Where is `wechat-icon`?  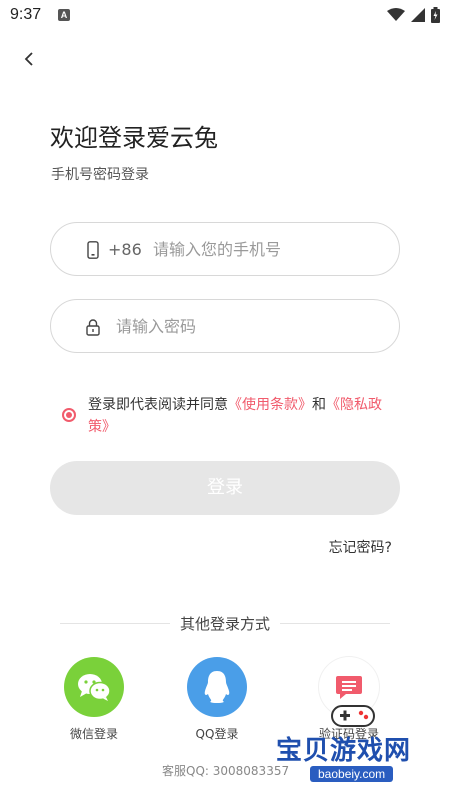 wechat-icon is located at coordinates (94, 687).